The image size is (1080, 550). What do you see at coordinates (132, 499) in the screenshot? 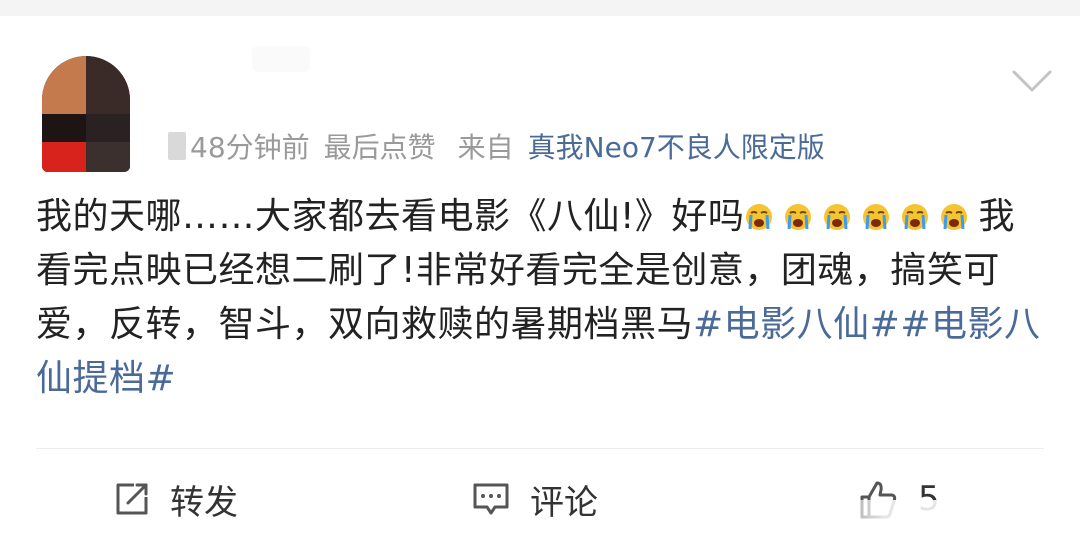
I see `repost-icon` at bounding box center [132, 499].